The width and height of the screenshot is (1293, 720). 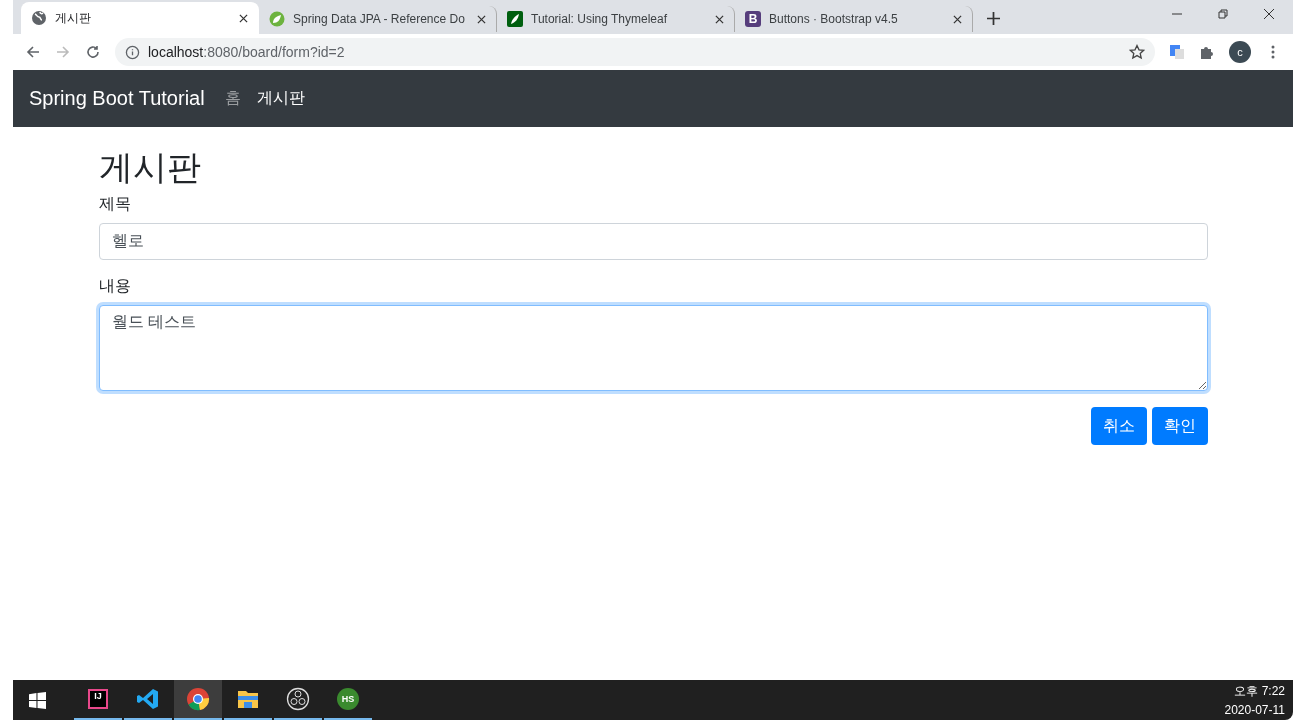 What do you see at coordinates (653, 242) in the screenshot?
I see `title-input-field: 헬로` at bounding box center [653, 242].